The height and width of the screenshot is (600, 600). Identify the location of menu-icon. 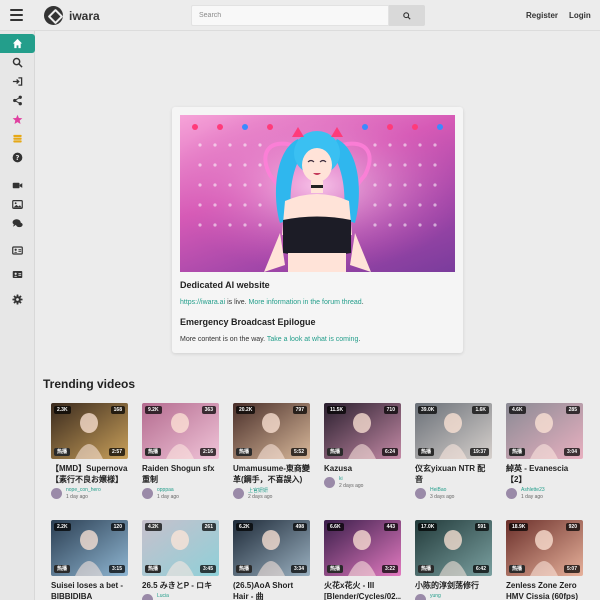
(16, 15).